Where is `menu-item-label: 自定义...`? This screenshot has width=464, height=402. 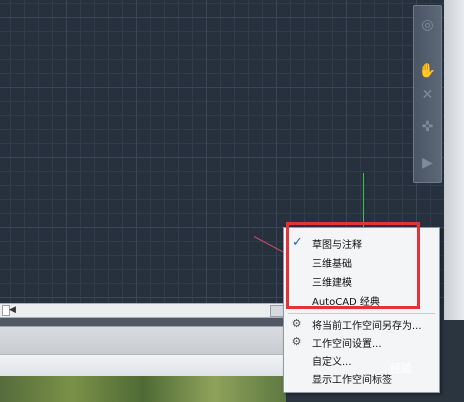
menu-item-label: 自定义... is located at coordinates (332, 362).